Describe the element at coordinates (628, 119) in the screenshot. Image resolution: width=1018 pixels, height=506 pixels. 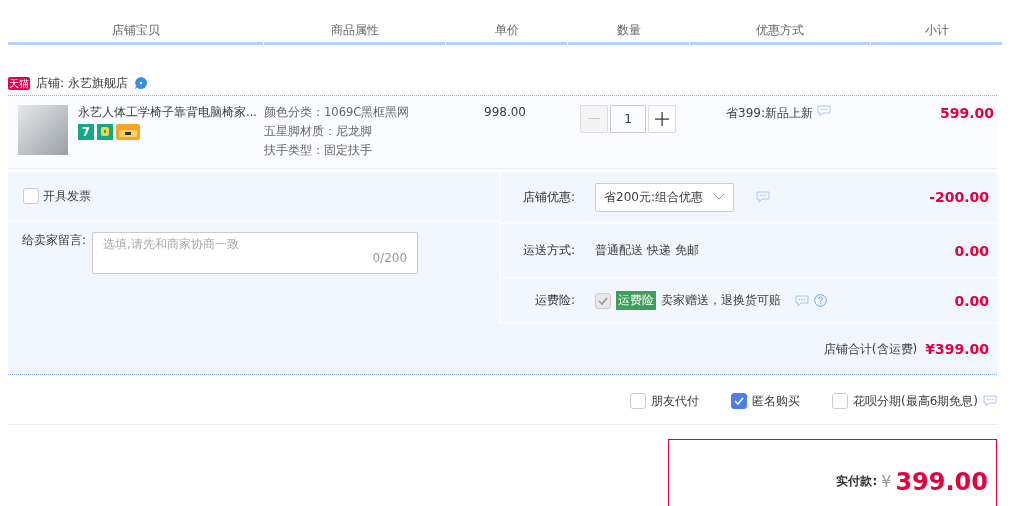
I see `quantity-field: 1` at that location.